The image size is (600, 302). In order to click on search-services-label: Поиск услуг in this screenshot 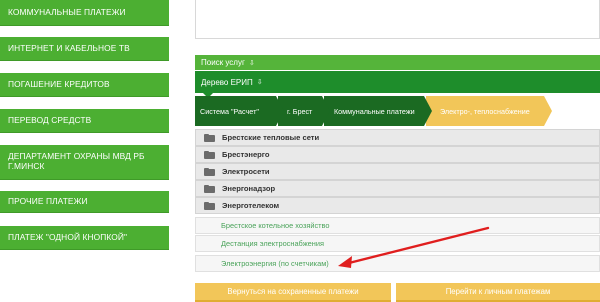, I will do `click(223, 62)`.